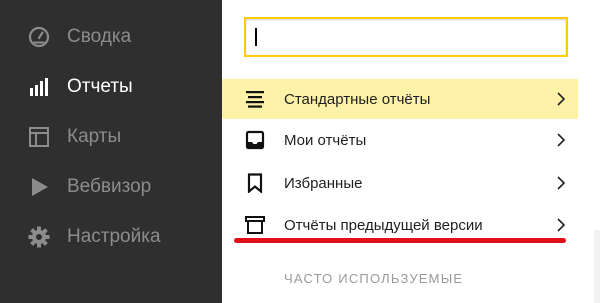  What do you see at coordinates (357, 99) in the screenshot?
I see `menu-item-label: Стандартные отчёты` at bounding box center [357, 99].